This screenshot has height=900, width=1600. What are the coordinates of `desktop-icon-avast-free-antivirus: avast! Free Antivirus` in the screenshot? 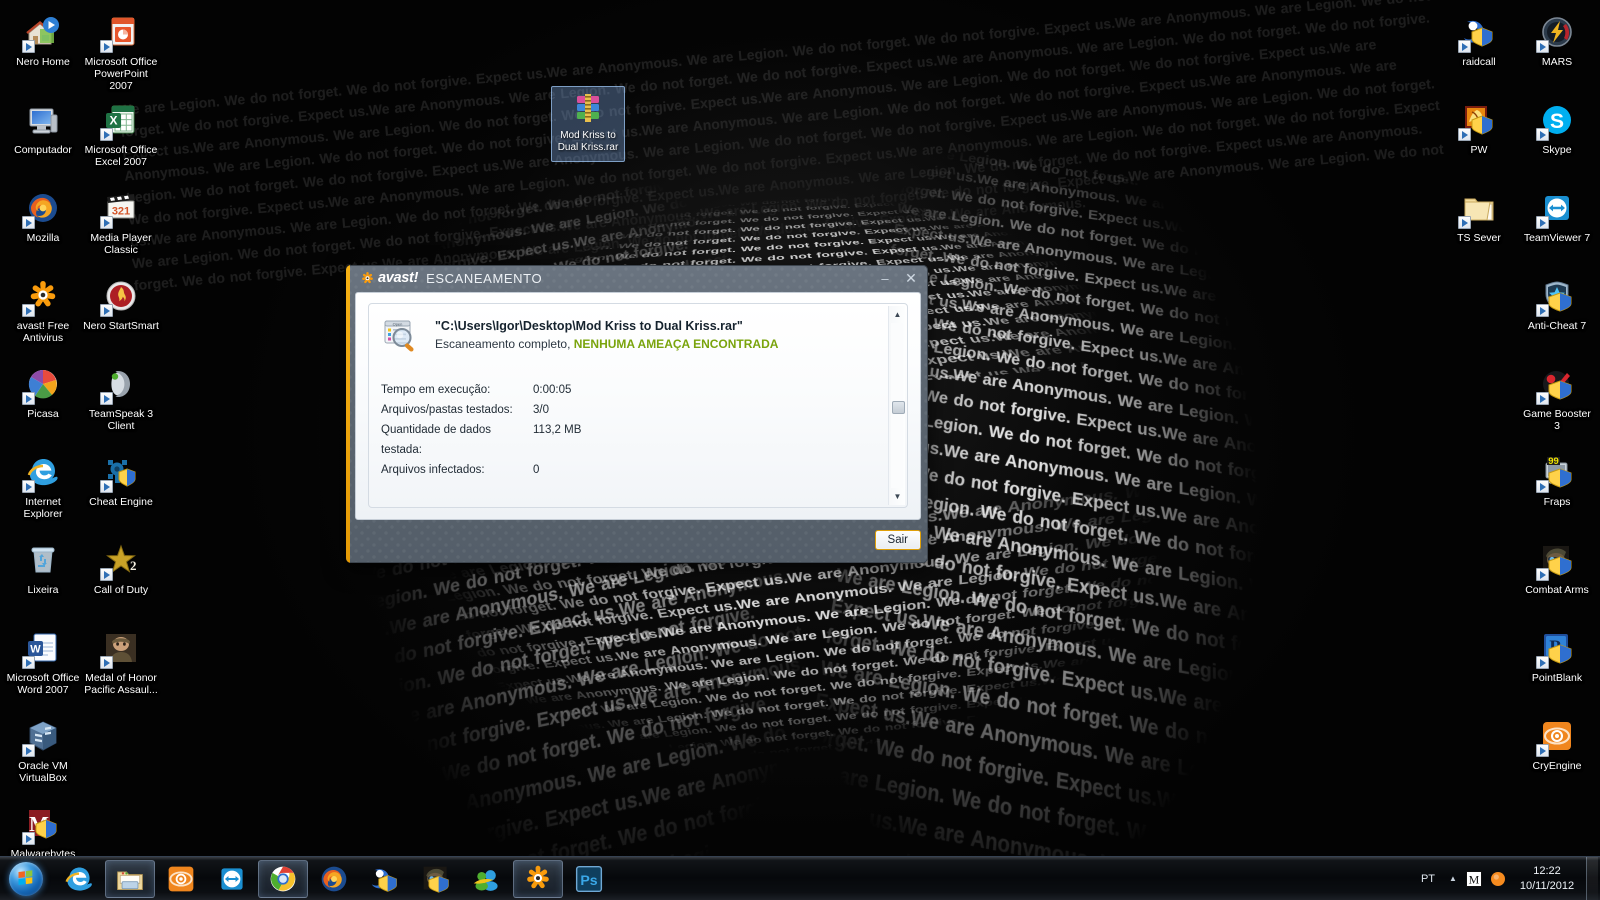 It's located at (43, 314).